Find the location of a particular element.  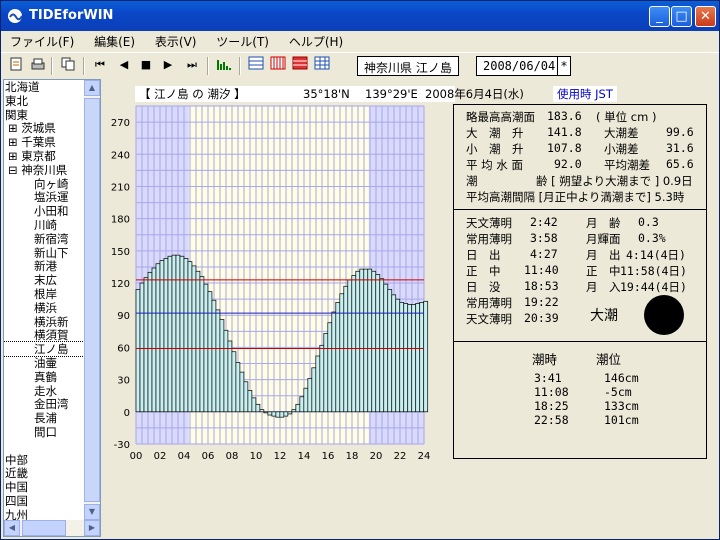

menu-tools: ツール(T) is located at coordinates (242, 41).